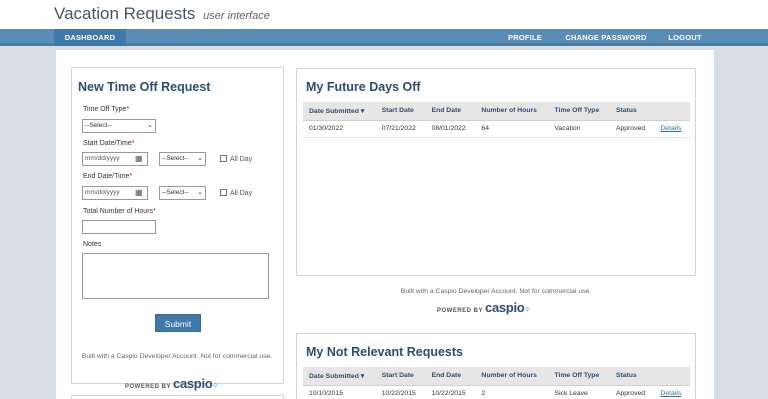 Image resolution: width=768 pixels, height=399 pixels. Describe the element at coordinates (109, 143) in the screenshot. I see `start-date-label: Start Date/Time*` at that location.